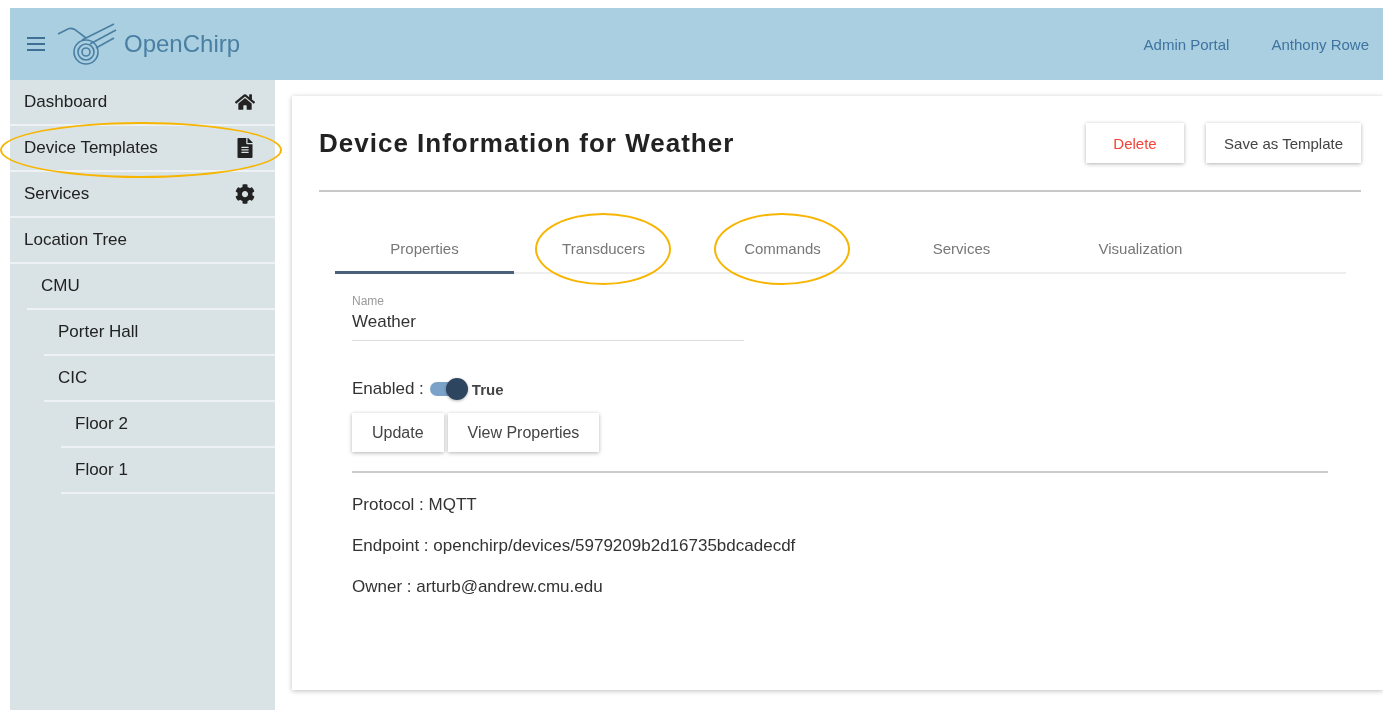 Image resolution: width=1383 pixels, height=710 pixels. Describe the element at coordinates (487, 389) in the screenshot. I see `toggle-state: True` at that location.